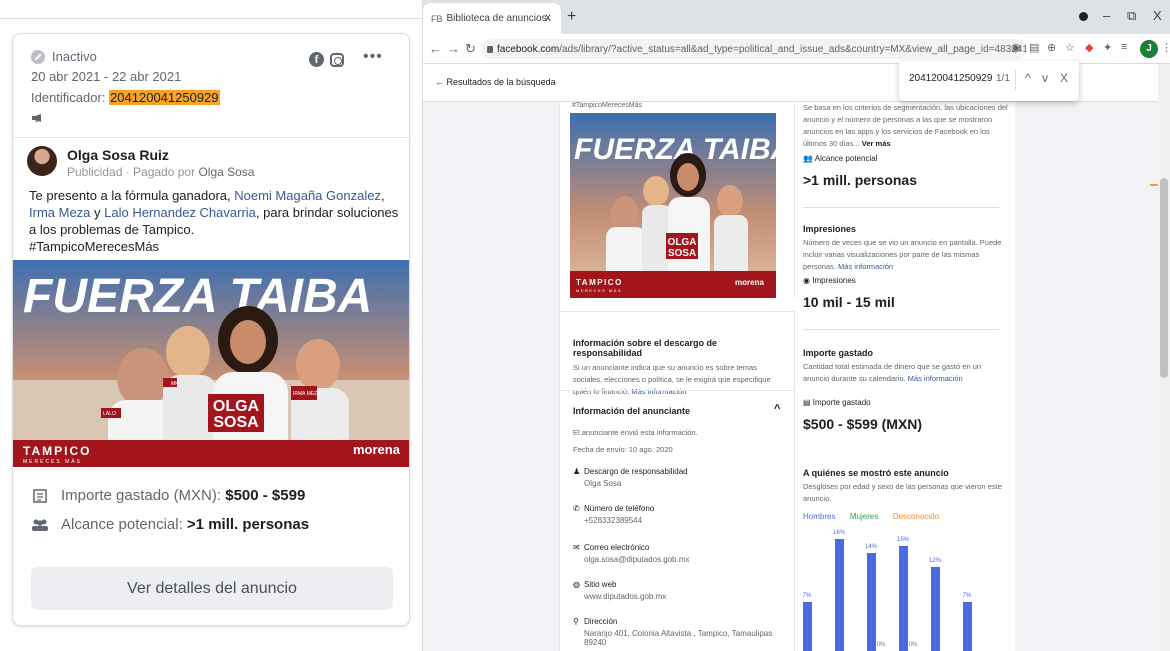 The height and width of the screenshot is (651, 1170). I want to click on legend-men: Hombres, so click(819, 516).